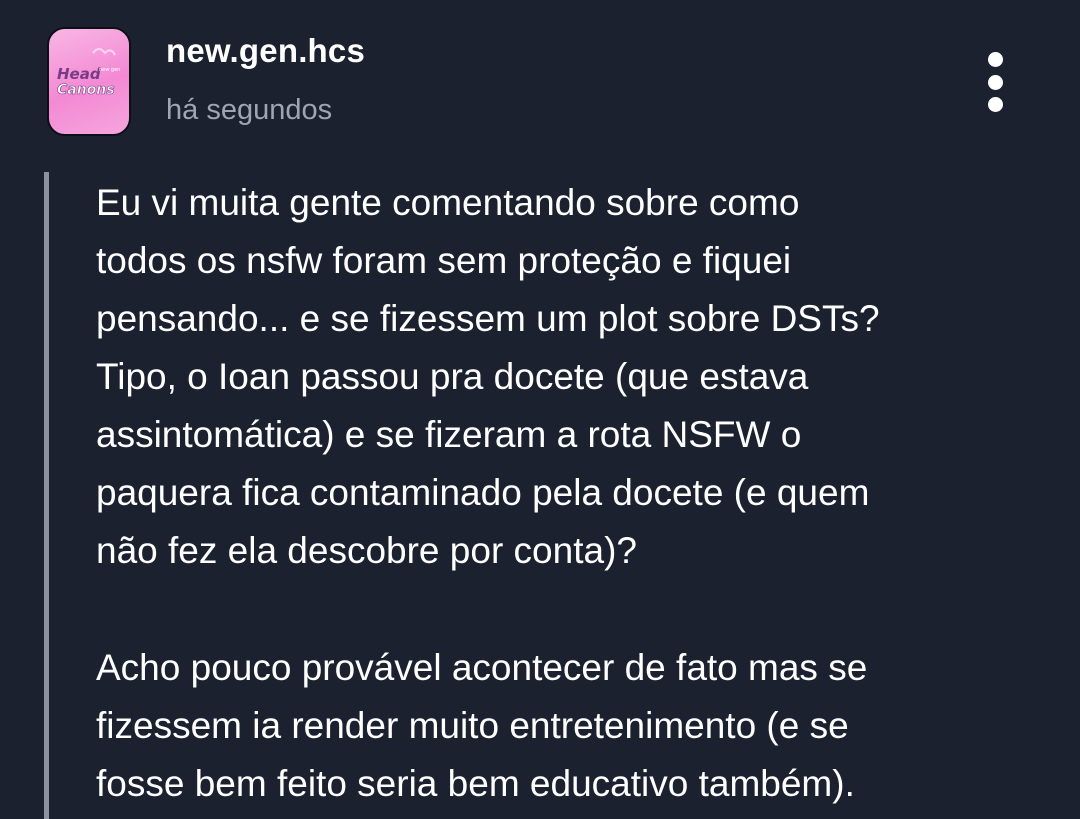 This screenshot has width=1080, height=819. Describe the element at coordinates (265, 51) in the screenshot. I see `author-username: new.gen.hcs` at that location.